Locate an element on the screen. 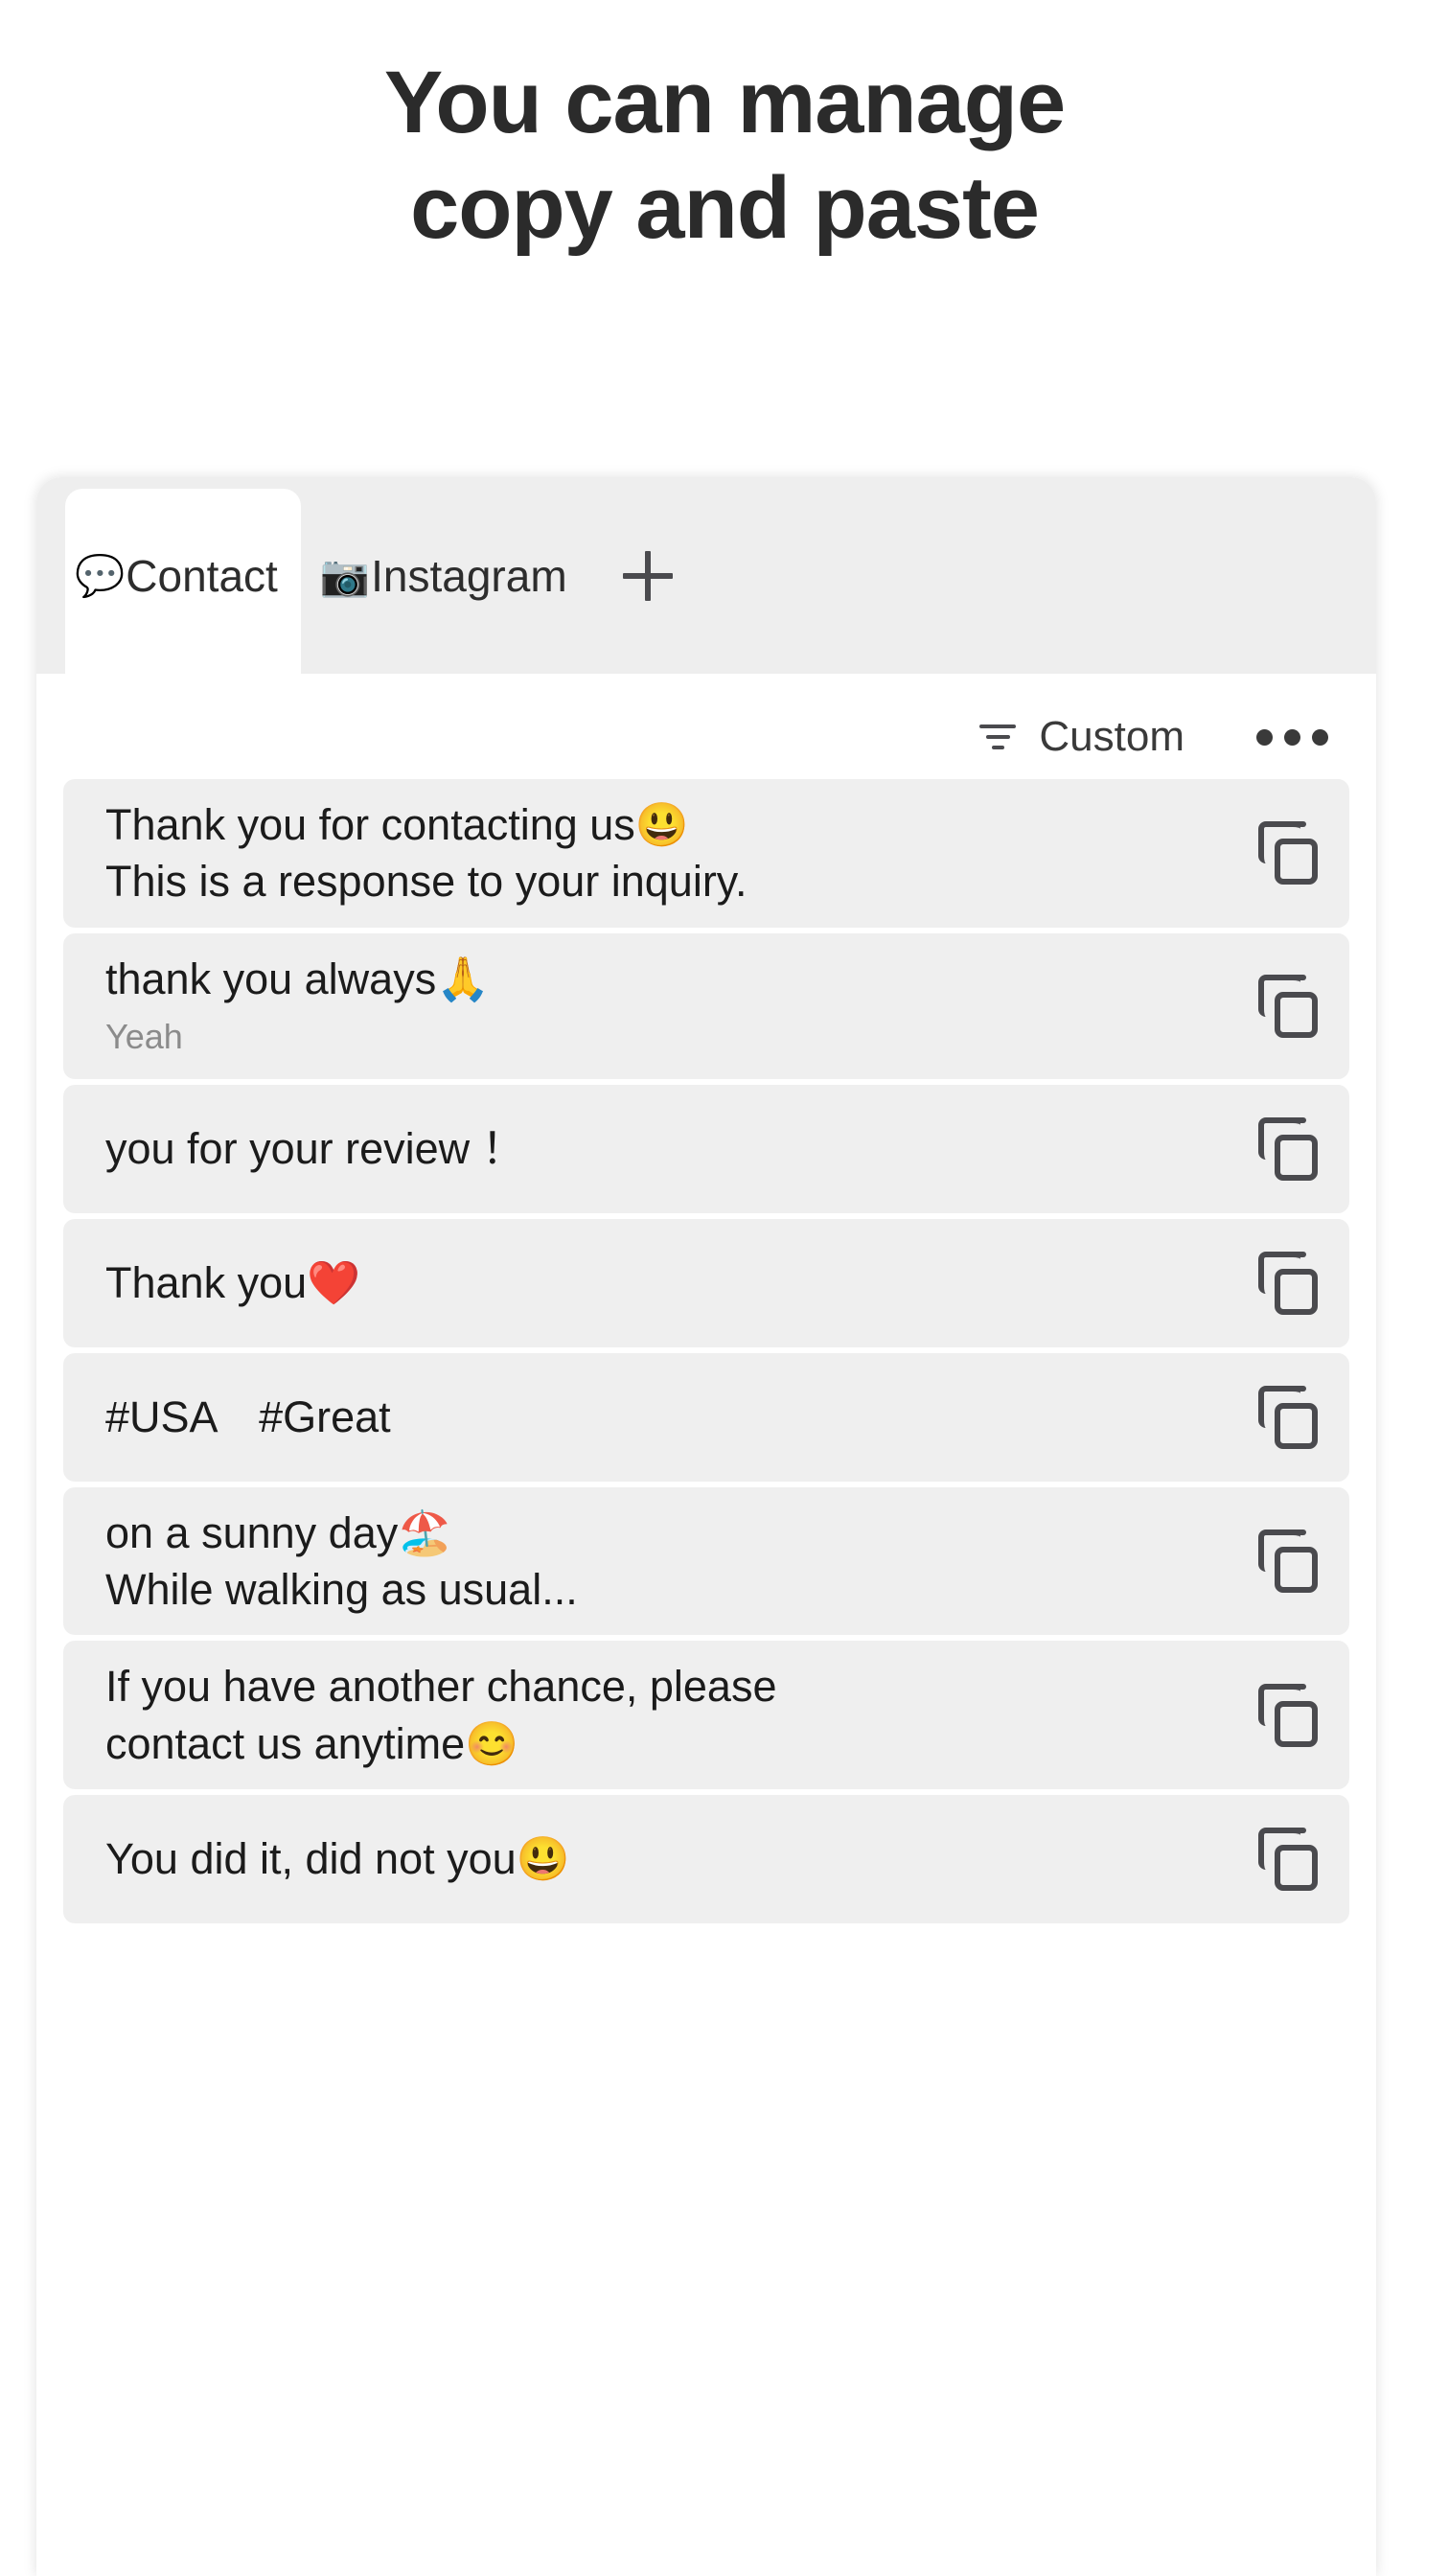  list-item-main: You did it, did not you😃 is located at coordinates (337, 1859).